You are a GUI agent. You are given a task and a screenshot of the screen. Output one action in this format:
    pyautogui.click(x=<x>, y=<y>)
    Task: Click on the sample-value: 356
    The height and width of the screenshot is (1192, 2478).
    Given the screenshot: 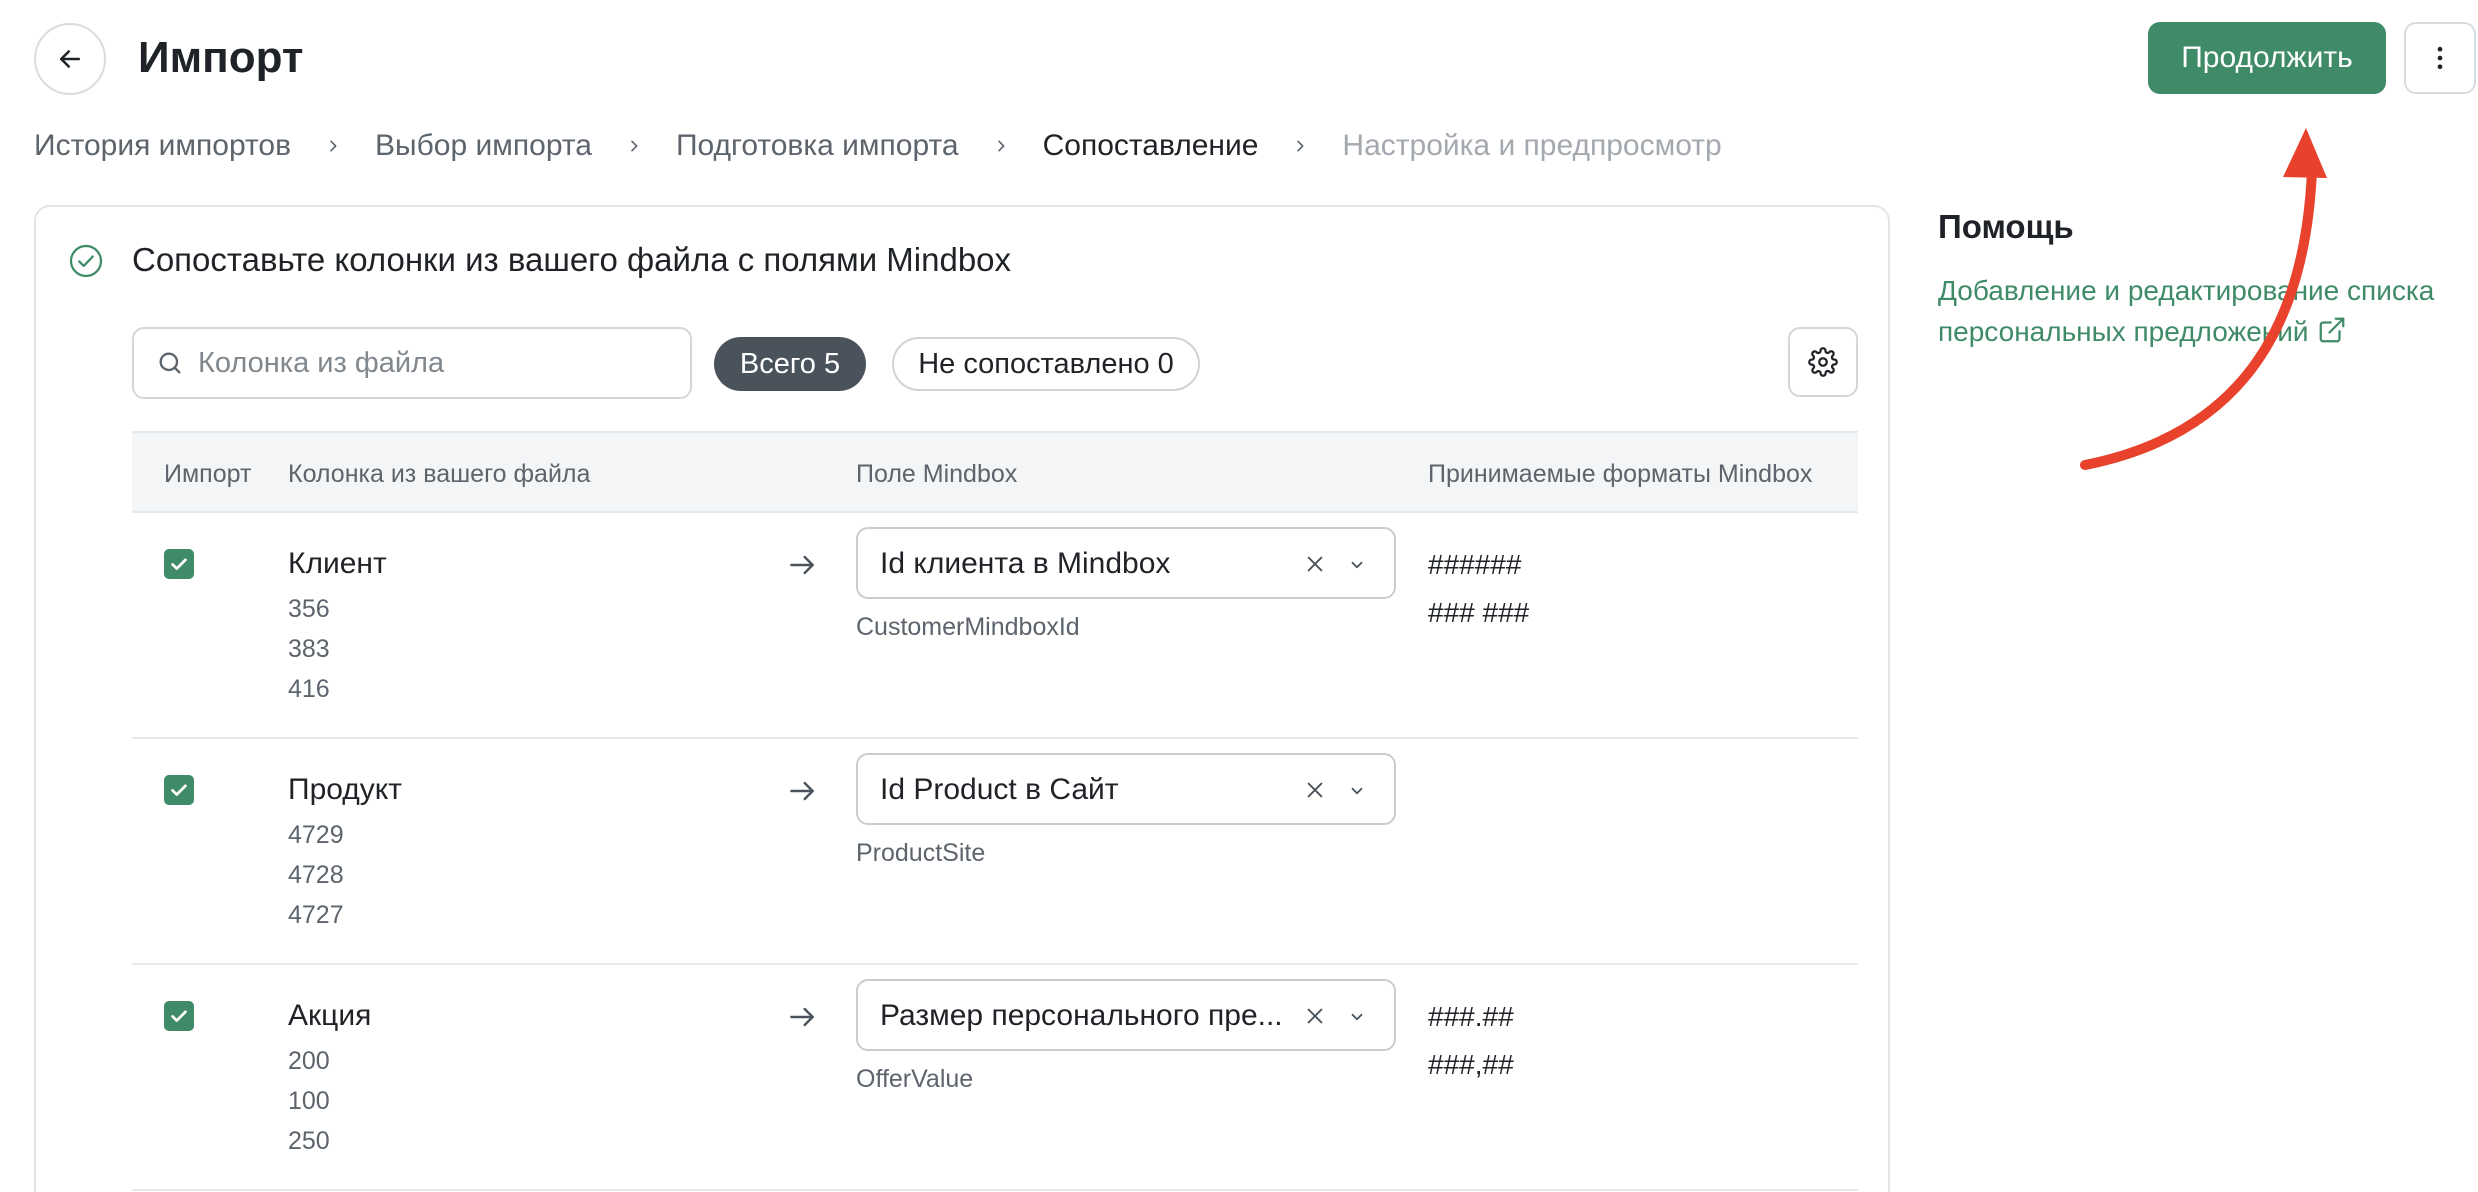 What is the action you would take?
    pyautogui.click(x=309, y=609)
    